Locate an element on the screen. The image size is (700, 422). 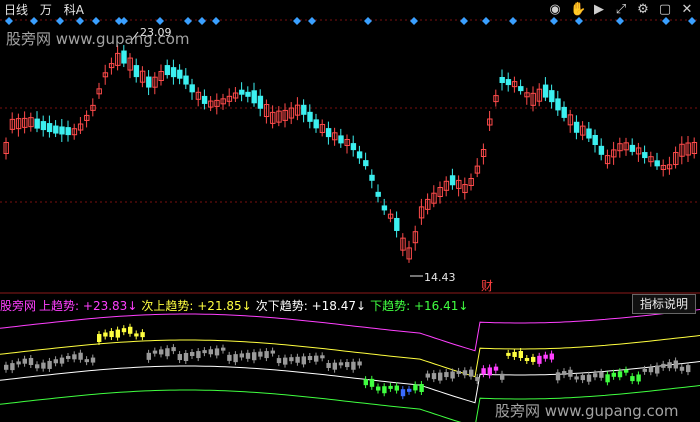
close-icon: ✕ is located at coordinates (687, 10).